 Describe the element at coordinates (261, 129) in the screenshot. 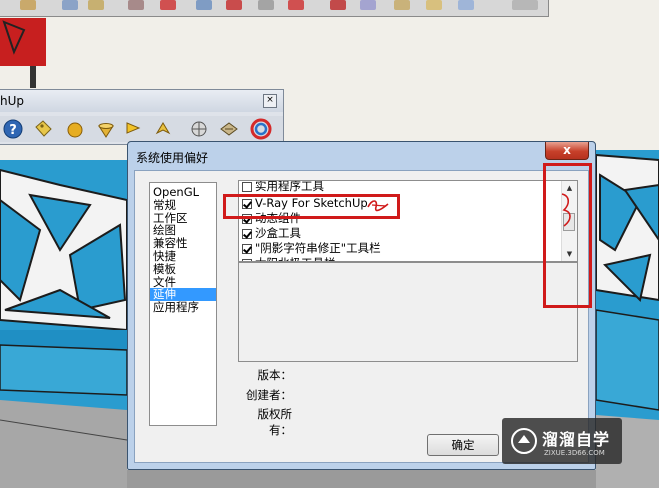

I see `vray-logo-icon` at that location.